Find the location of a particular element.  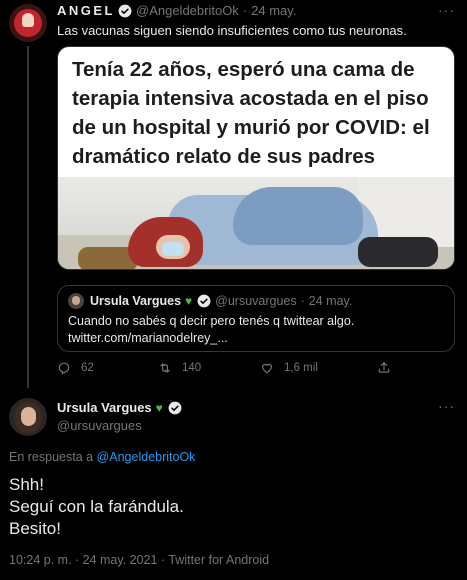

media-photo is located at coordinates (256, 223).